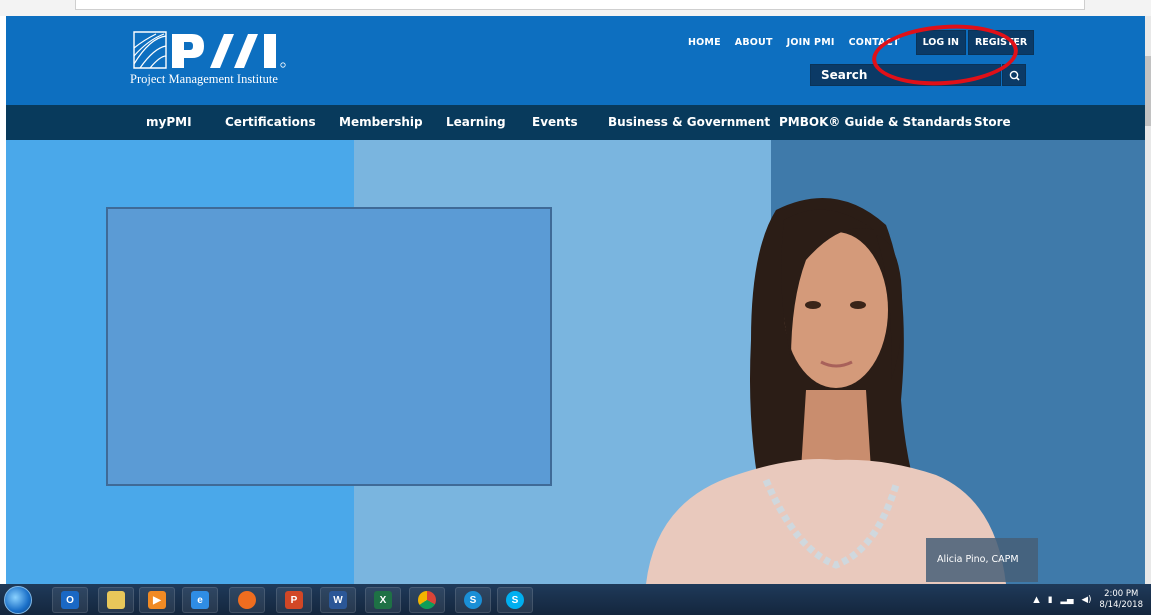 Image resolution: width=1151 pixels, height=615 pixels. I want to click on volume-icon: ◀), so click(1087, 600).